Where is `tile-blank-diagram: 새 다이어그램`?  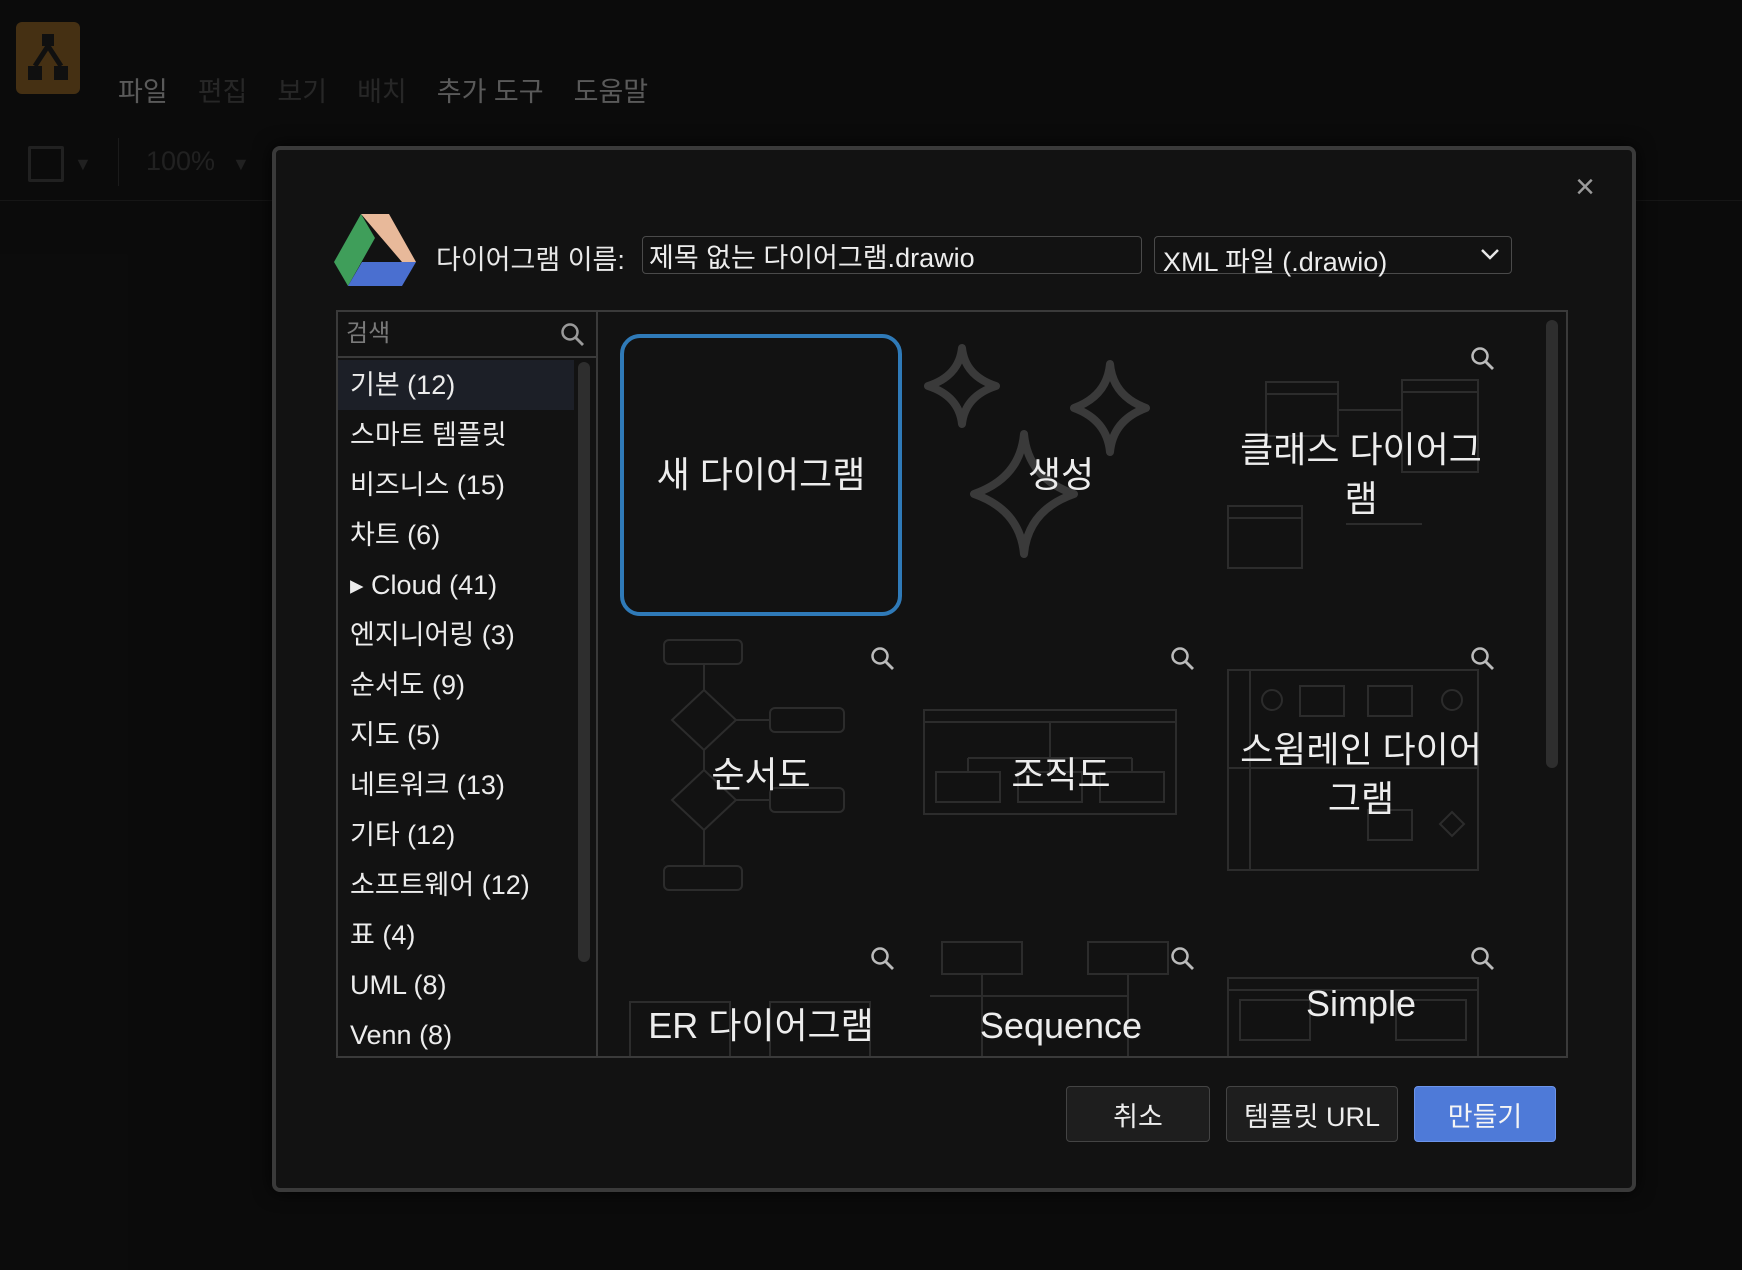
tile-blank-diagram: 새 다이어그램 is located at coordinates (761, 475).